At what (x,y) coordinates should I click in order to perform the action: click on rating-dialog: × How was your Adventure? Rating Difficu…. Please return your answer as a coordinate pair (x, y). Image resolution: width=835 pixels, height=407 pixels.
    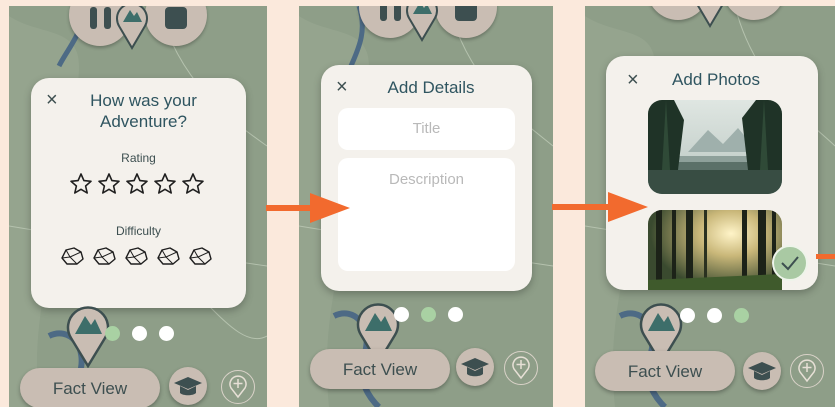
    Looking at the image, I should click on (138, 193).